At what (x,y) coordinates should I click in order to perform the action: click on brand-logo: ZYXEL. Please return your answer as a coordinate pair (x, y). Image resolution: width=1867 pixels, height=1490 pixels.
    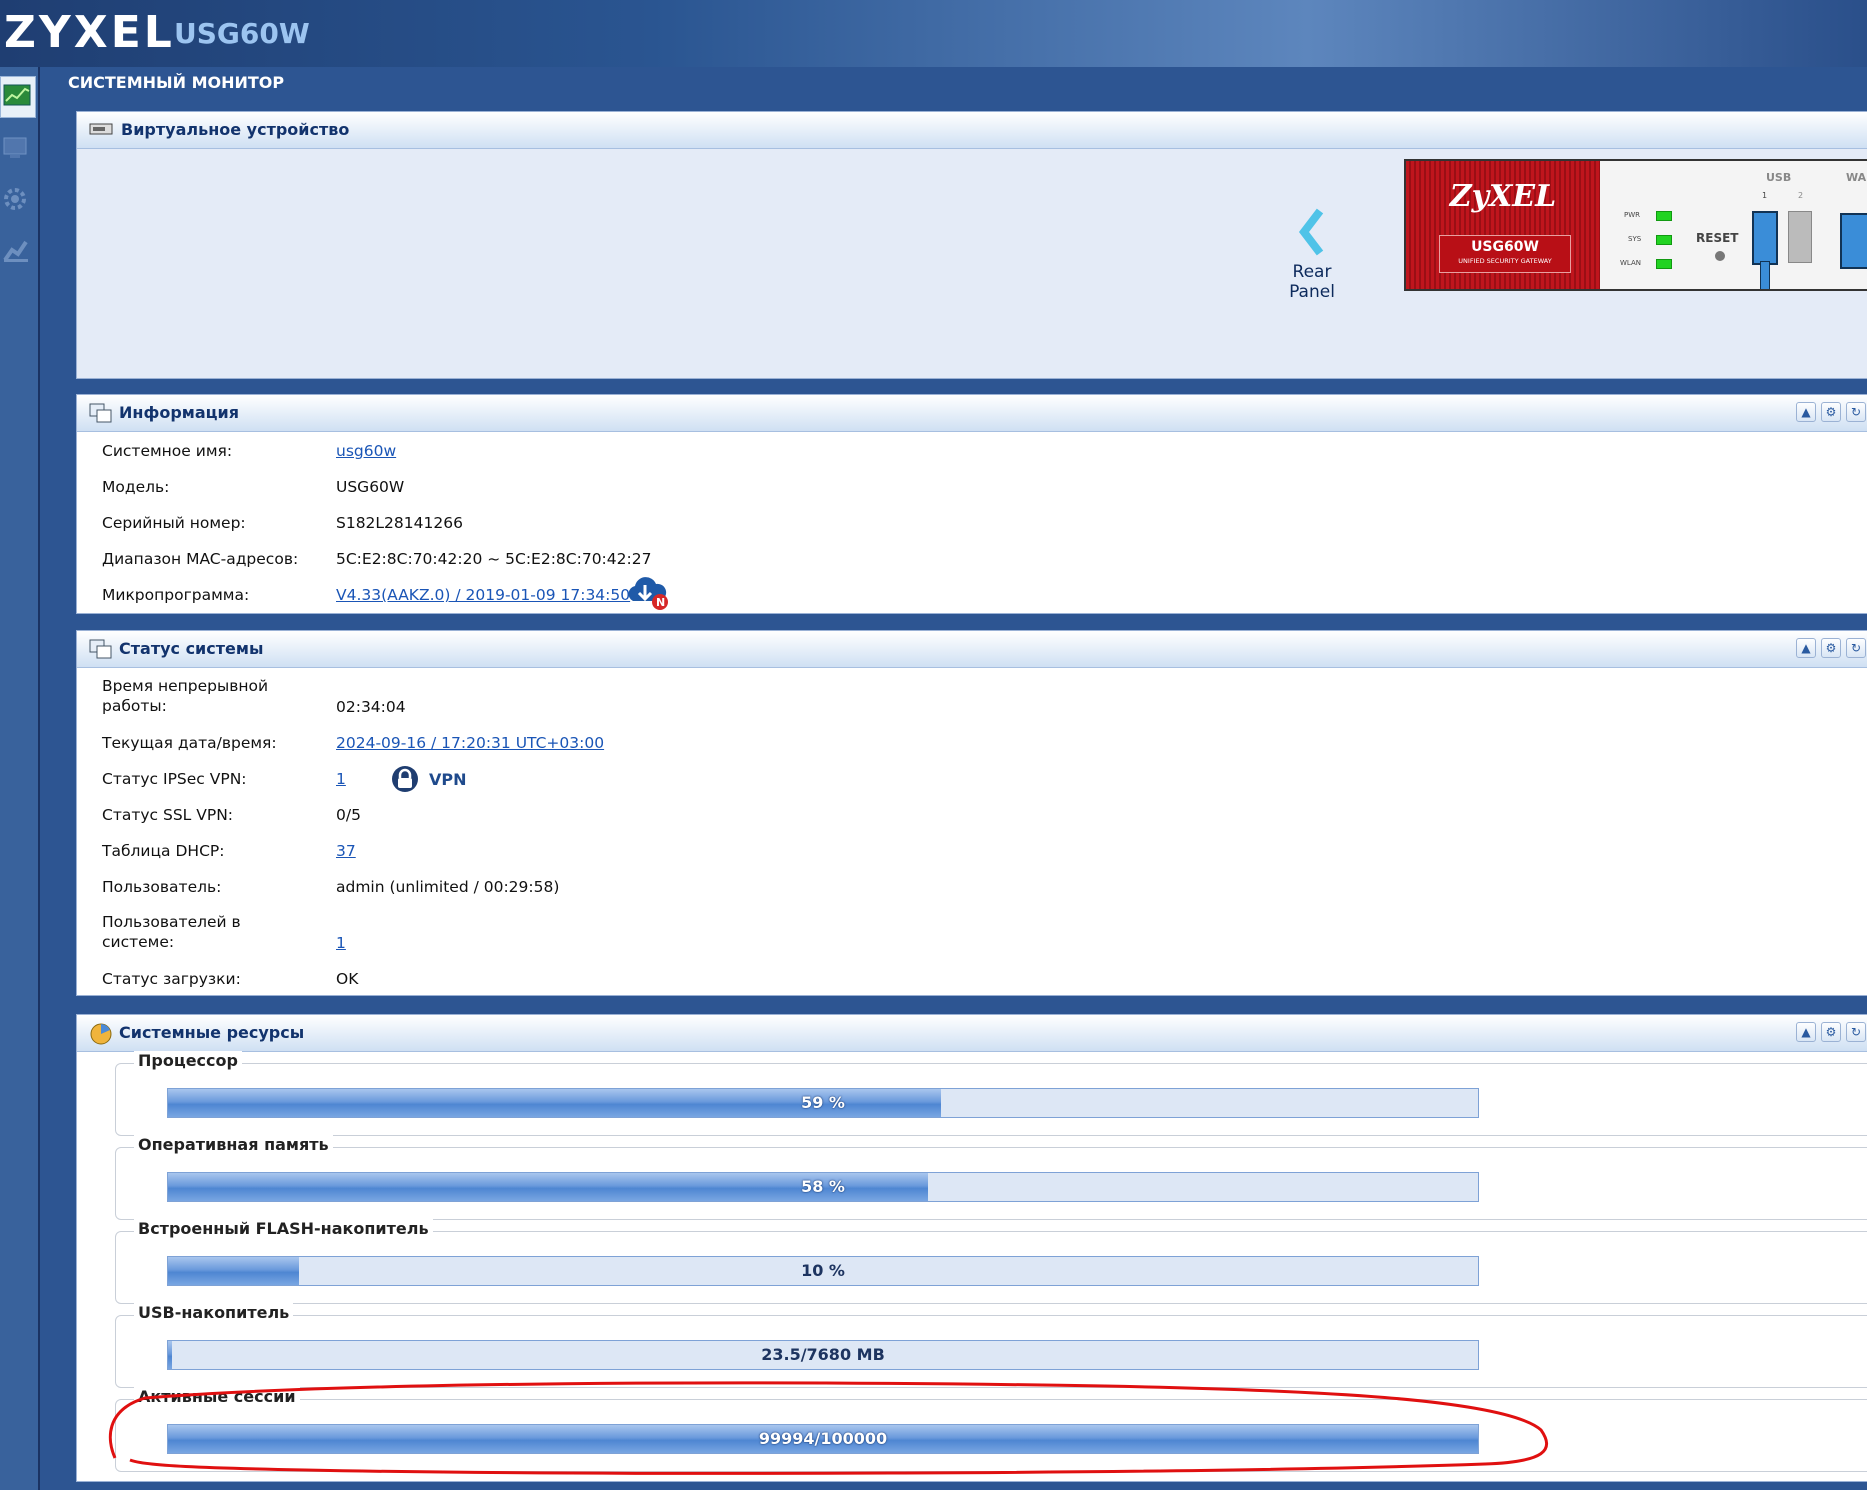
    Looking at the image, I should click on (89, 32).